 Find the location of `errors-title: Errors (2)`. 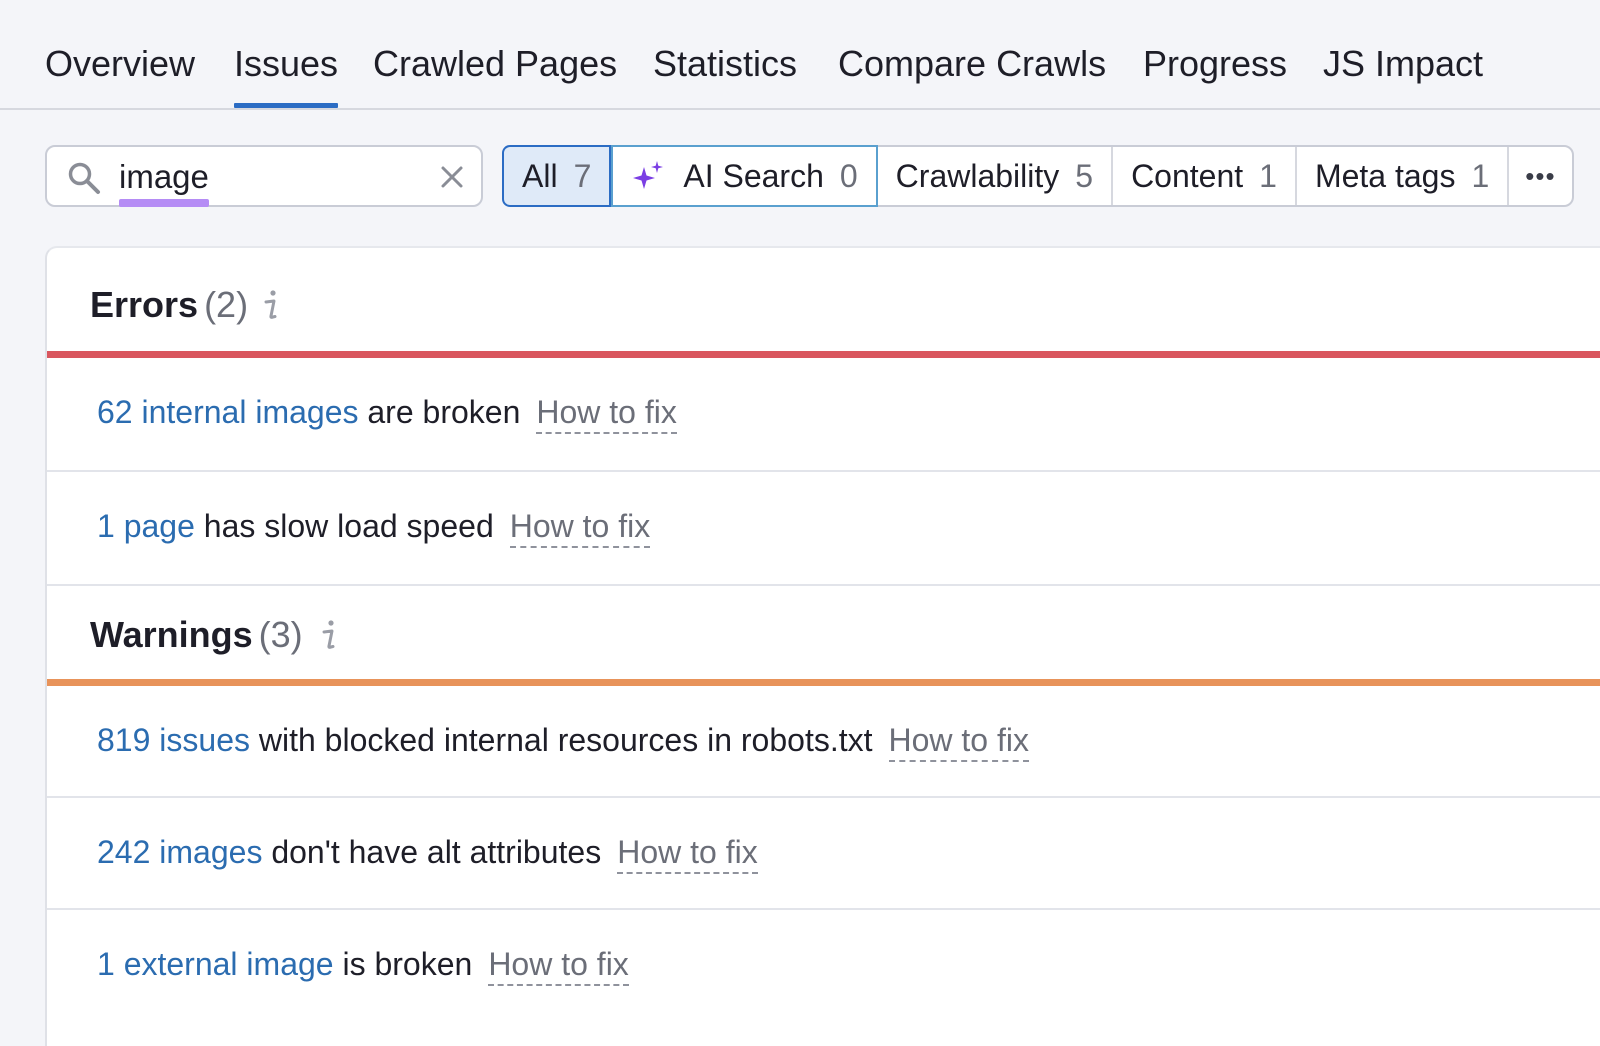

errors-title: Errors (2) is located at coordinates (169, 305).